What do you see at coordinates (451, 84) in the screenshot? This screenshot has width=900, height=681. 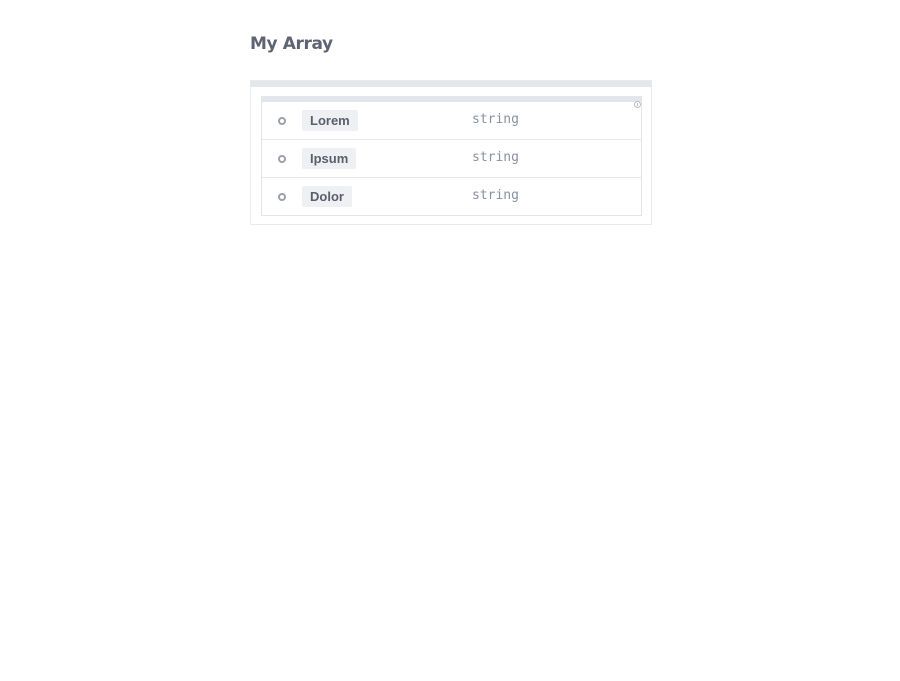 I see `array-panel-header` at bounding box center [451, 84].